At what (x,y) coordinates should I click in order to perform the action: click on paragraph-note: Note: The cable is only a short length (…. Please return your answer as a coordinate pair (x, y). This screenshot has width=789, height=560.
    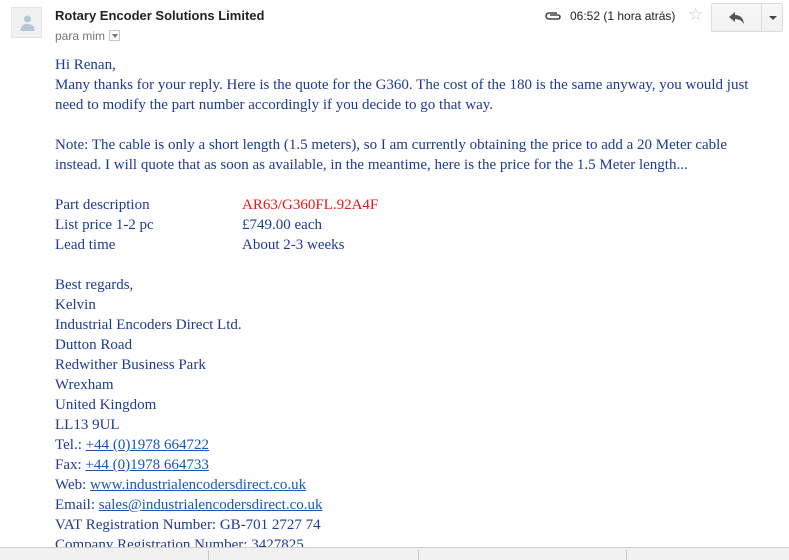
    Looking at the image, I should click on (391, 155).